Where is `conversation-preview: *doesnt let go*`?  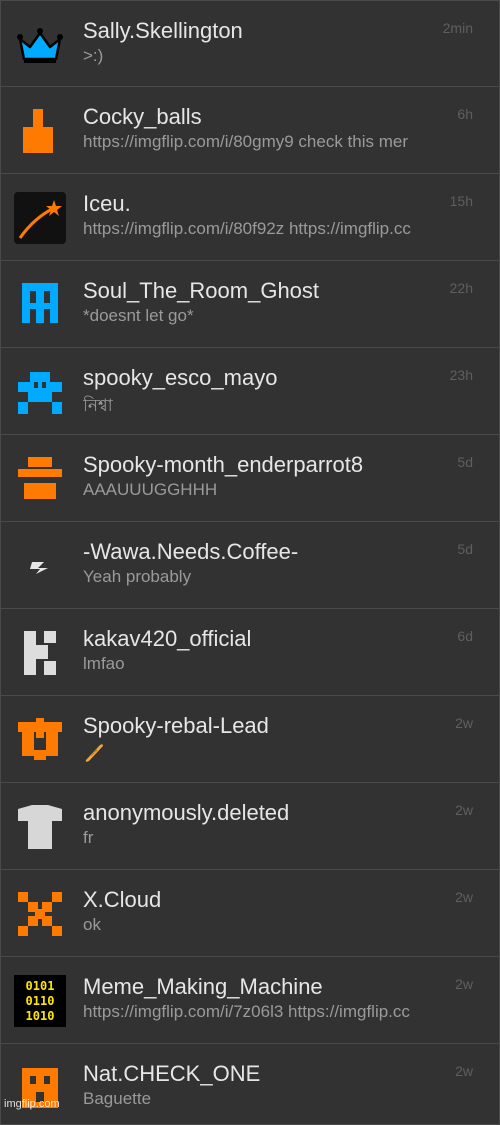
conversation-preview: *doesnt let go* is located at coordinates (138, 315).